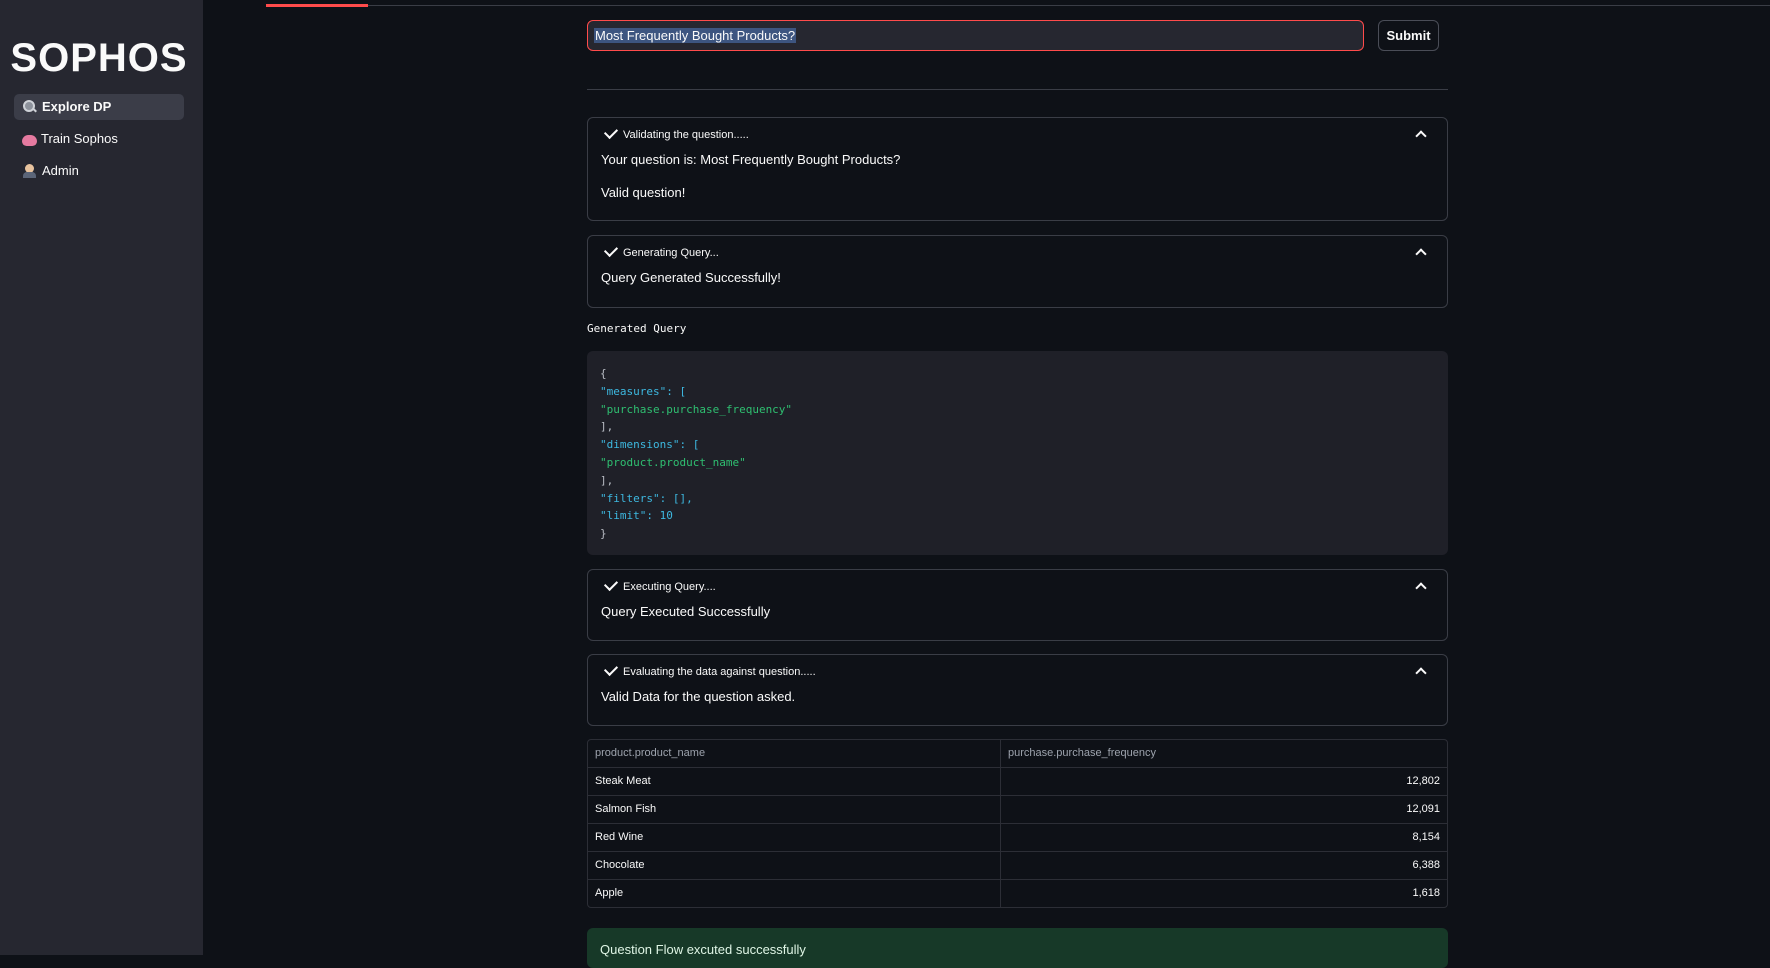 The image size is (1770, 968). What do you see at coordinates (698, 696) in the screenshot?
I see `step-message: Valid Data for the question asked.` at bounding box center [698, 696].